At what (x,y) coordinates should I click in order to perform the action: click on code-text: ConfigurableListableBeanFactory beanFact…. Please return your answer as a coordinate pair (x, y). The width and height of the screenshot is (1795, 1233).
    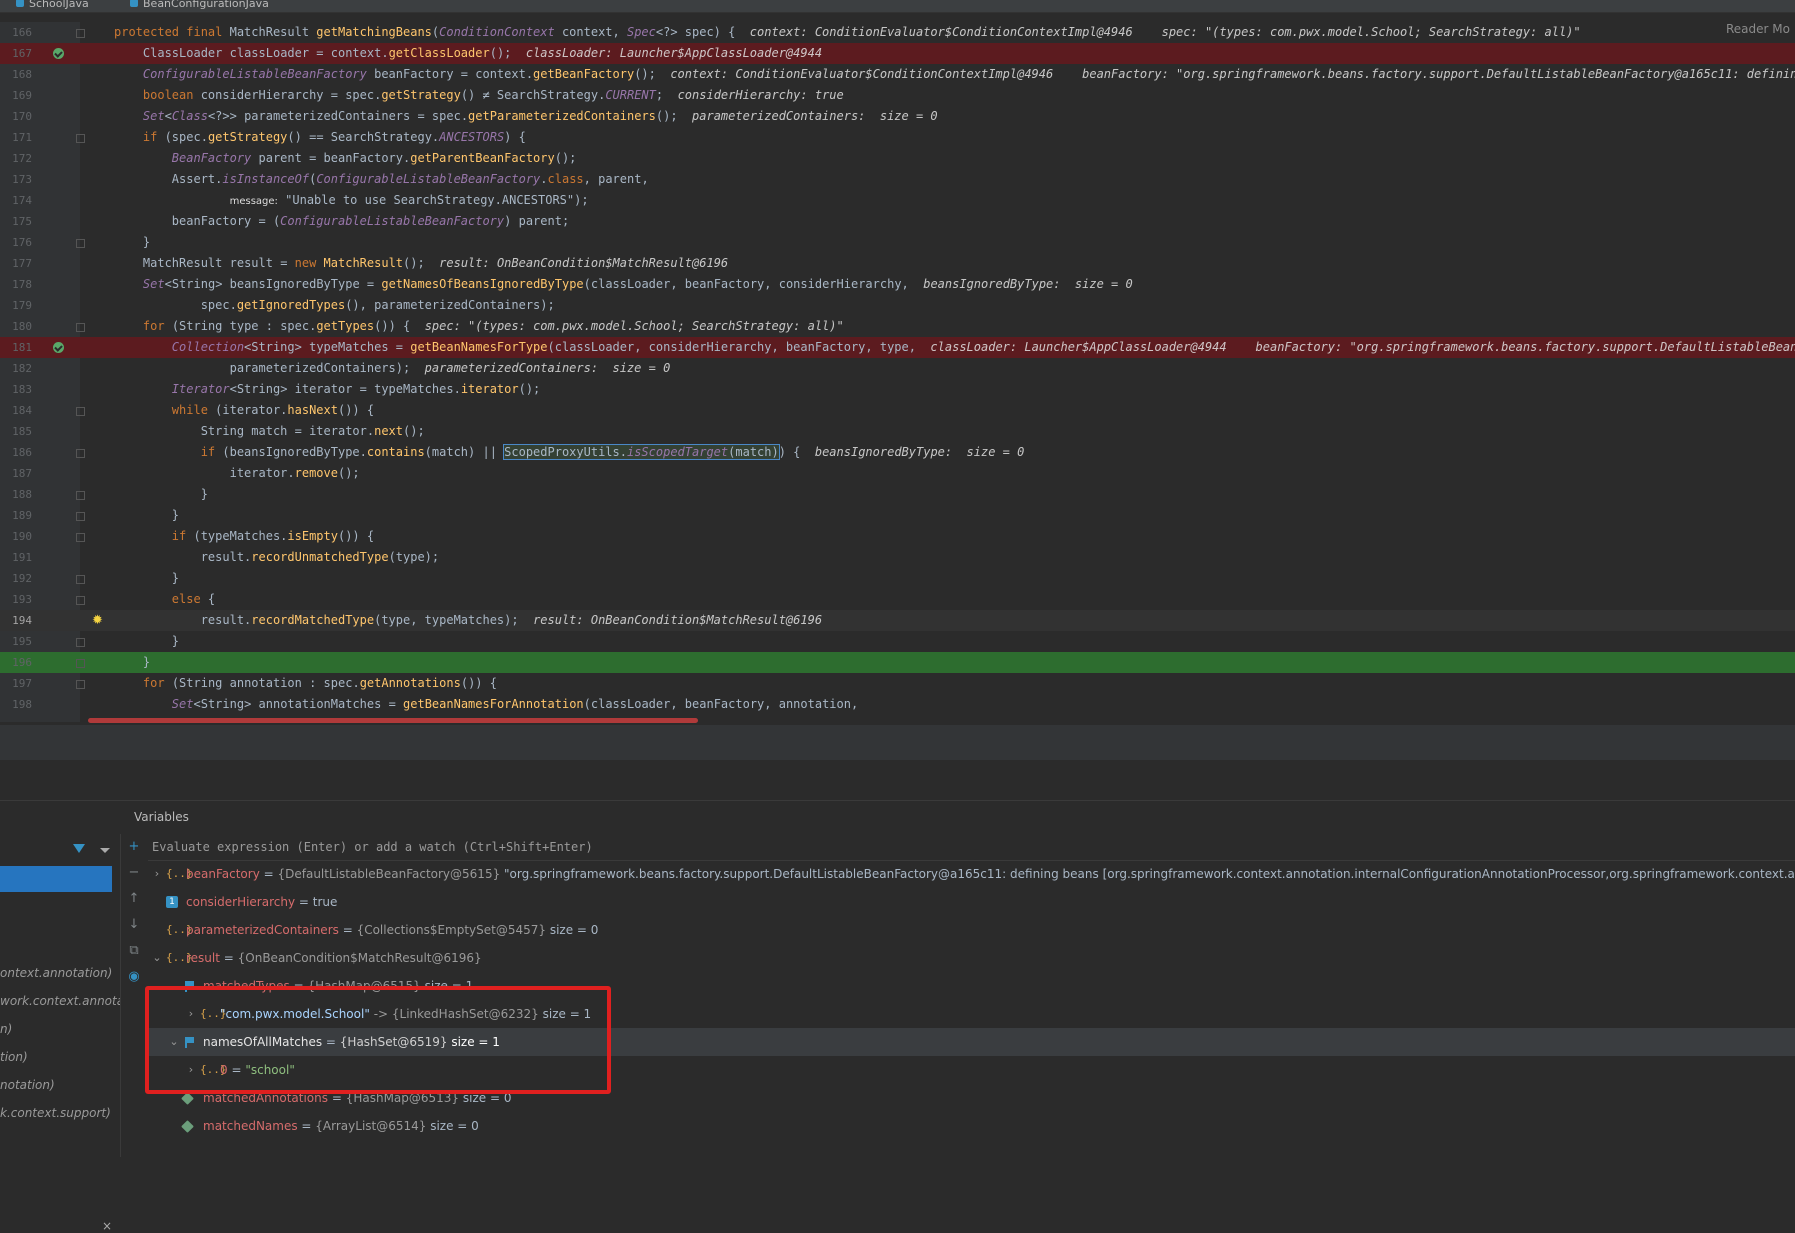
    Looking at the image, I should click on (954, 74).